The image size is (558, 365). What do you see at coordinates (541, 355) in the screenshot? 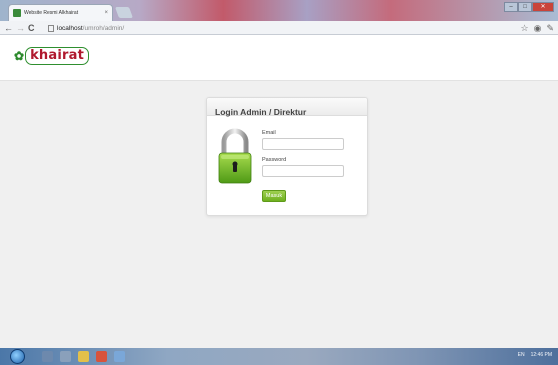
I see `clock: 12:46 PM` at bounding box center [541, 355].